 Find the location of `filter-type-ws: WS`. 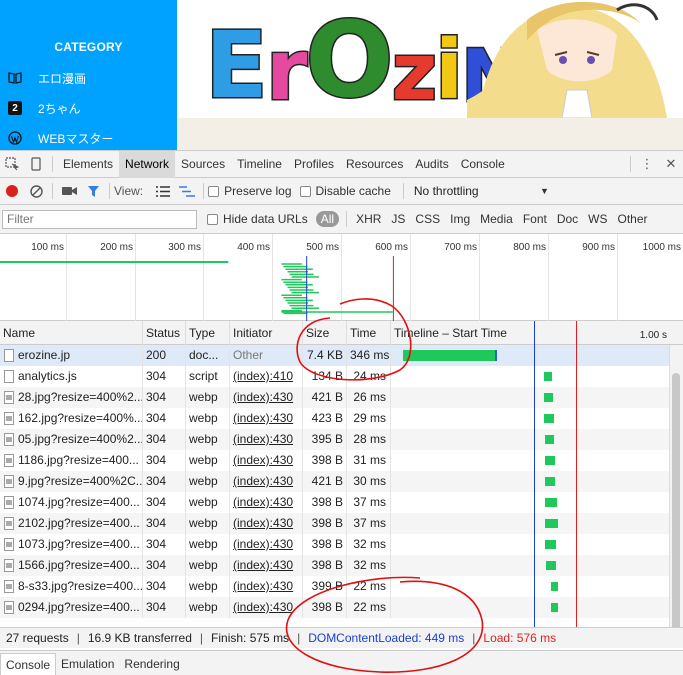

filter-type-ws: WS is located at coordinates (597, 219).